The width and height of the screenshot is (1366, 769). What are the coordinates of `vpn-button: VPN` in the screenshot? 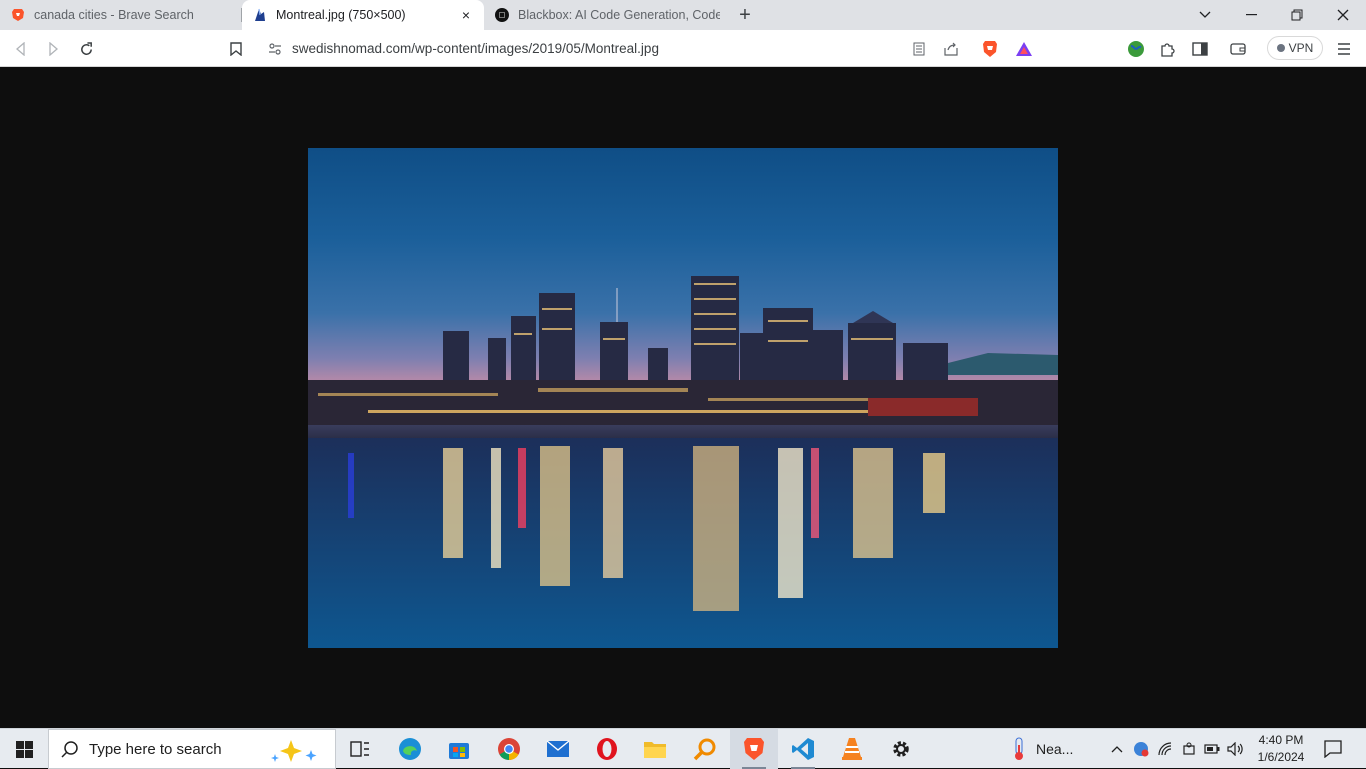 It's located at (1295, 48).